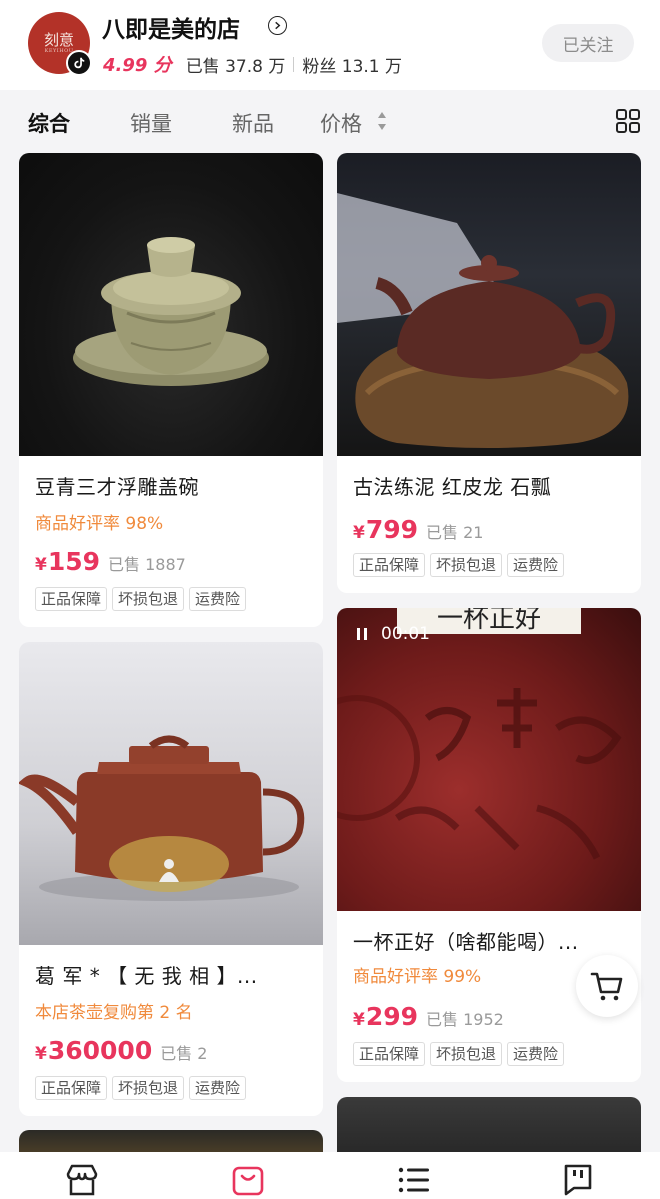 Image resolution: width=660 pixels, height=1199 pixels. What do you see at coordinates (465, 1019) in the screenshot?
I see `product-sold: 已售 1952` at bounding box center [465, 1019].